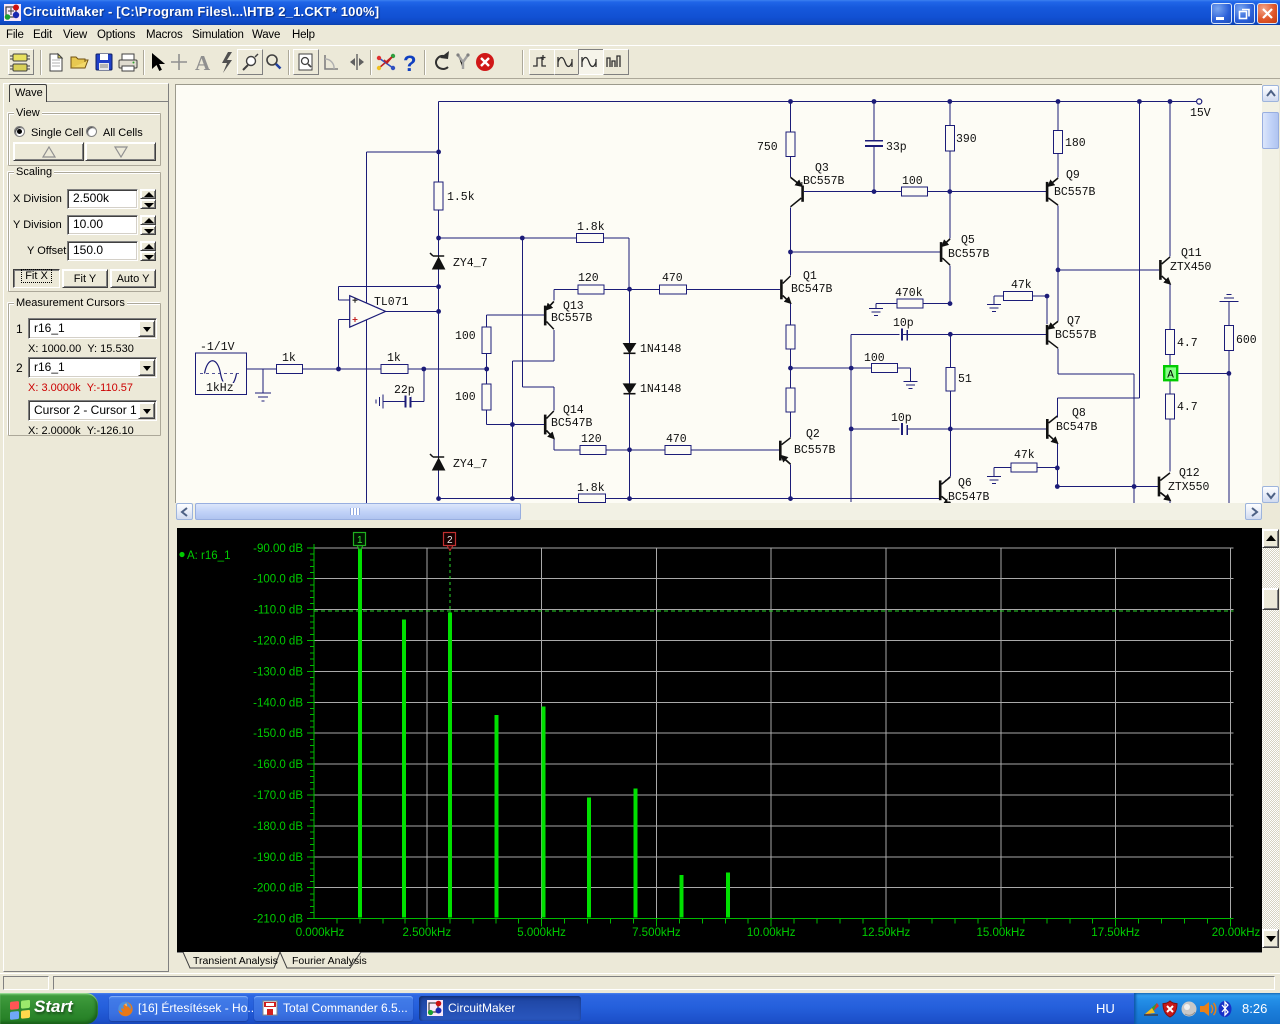  Describe the element at coordinates (1189, 473) in the screenshot. I see `svg-text: Q12` at that location.